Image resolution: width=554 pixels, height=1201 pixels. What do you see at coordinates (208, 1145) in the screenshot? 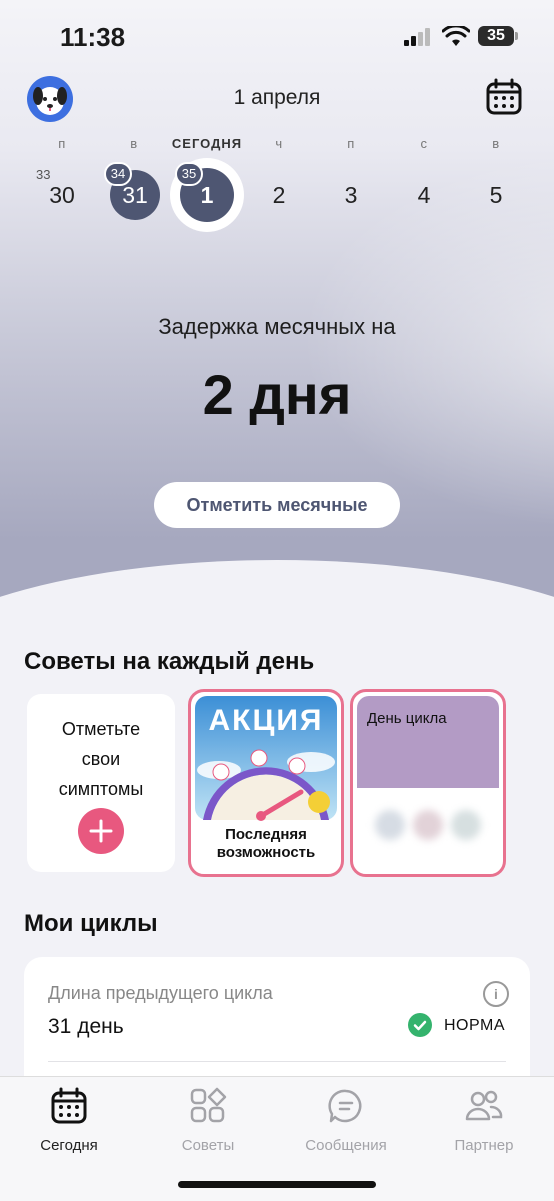
I see `tab-label: Советы` at bounding box center [208, 1145].